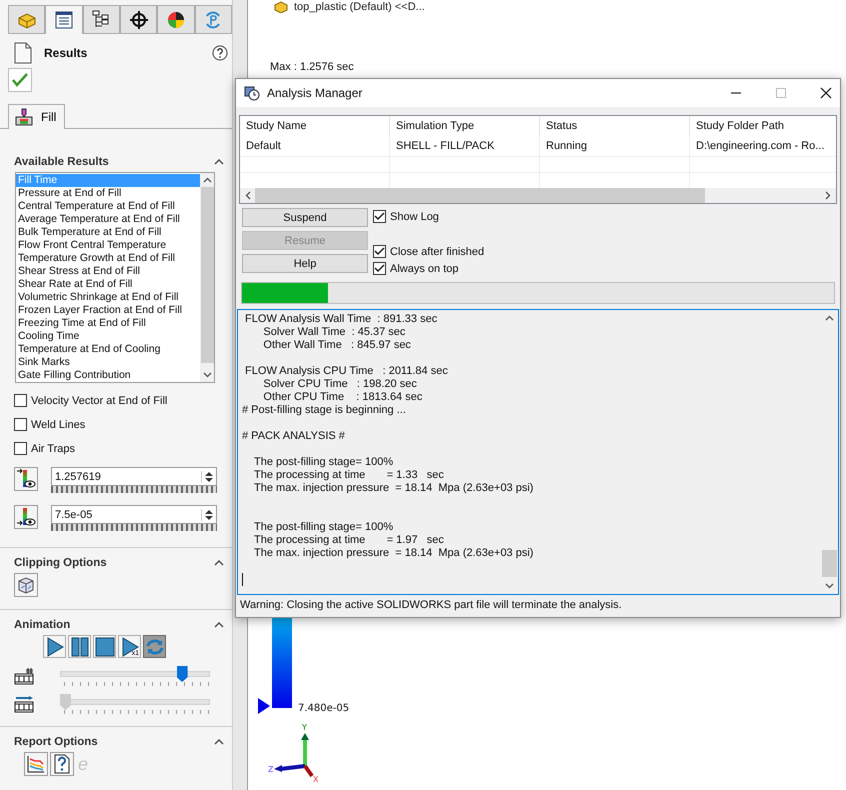 The image size is (846, 790). I want to click on fill-tab: Fill, so click(37, 116).